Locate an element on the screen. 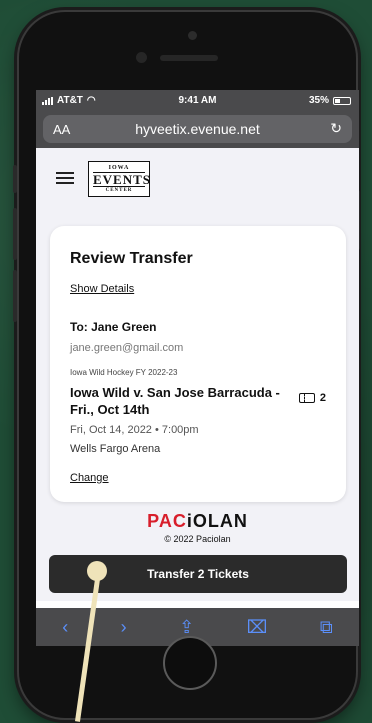  back-icon: ‹ is located at coordinates (65, 627).